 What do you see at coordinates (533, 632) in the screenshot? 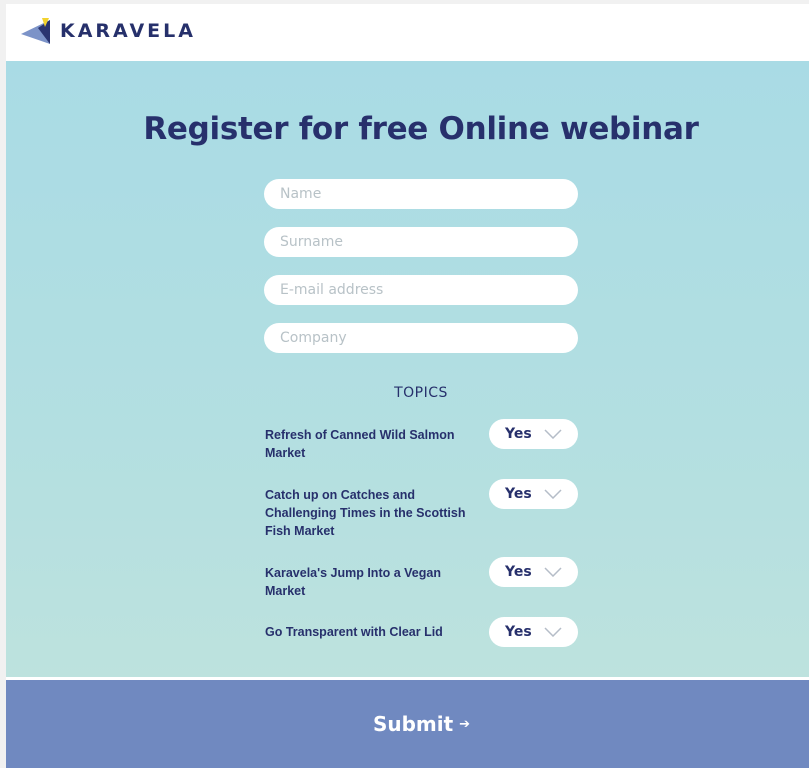
I see `topic-4-select: Yes` at bounding box center [533, 632].